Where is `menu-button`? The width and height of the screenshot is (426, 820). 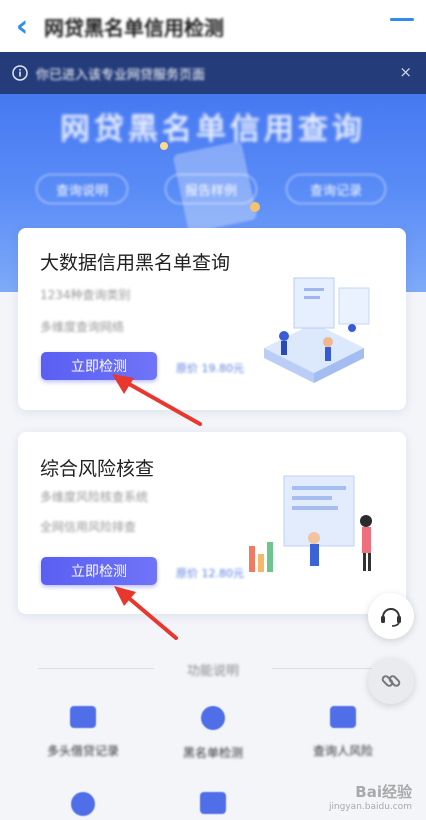 menu-button is located at coordinates (402, 27).